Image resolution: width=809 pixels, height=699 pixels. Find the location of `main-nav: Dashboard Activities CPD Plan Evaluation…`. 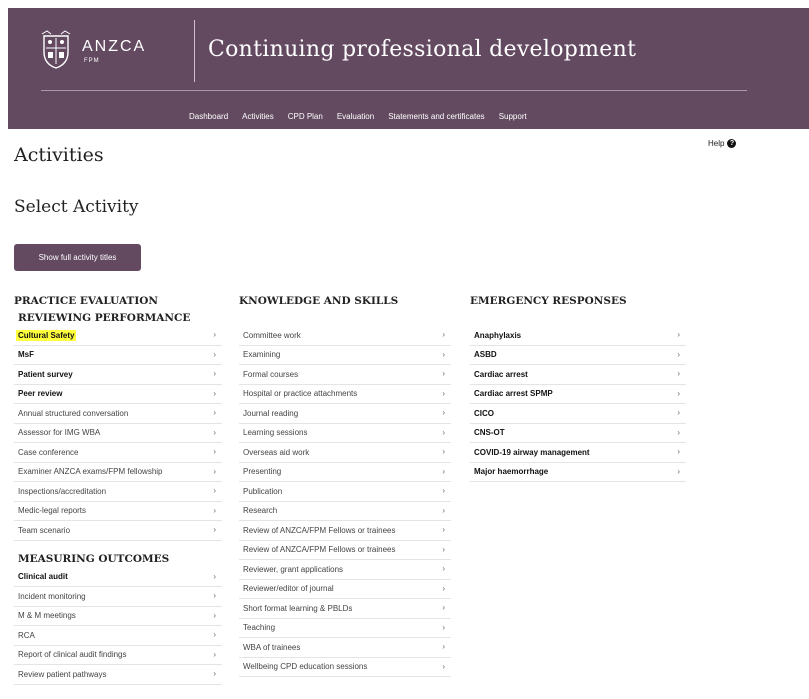

main-nav: Dashboard Activities CPD Plan Evaluation… is located at coordinates (358, 119).